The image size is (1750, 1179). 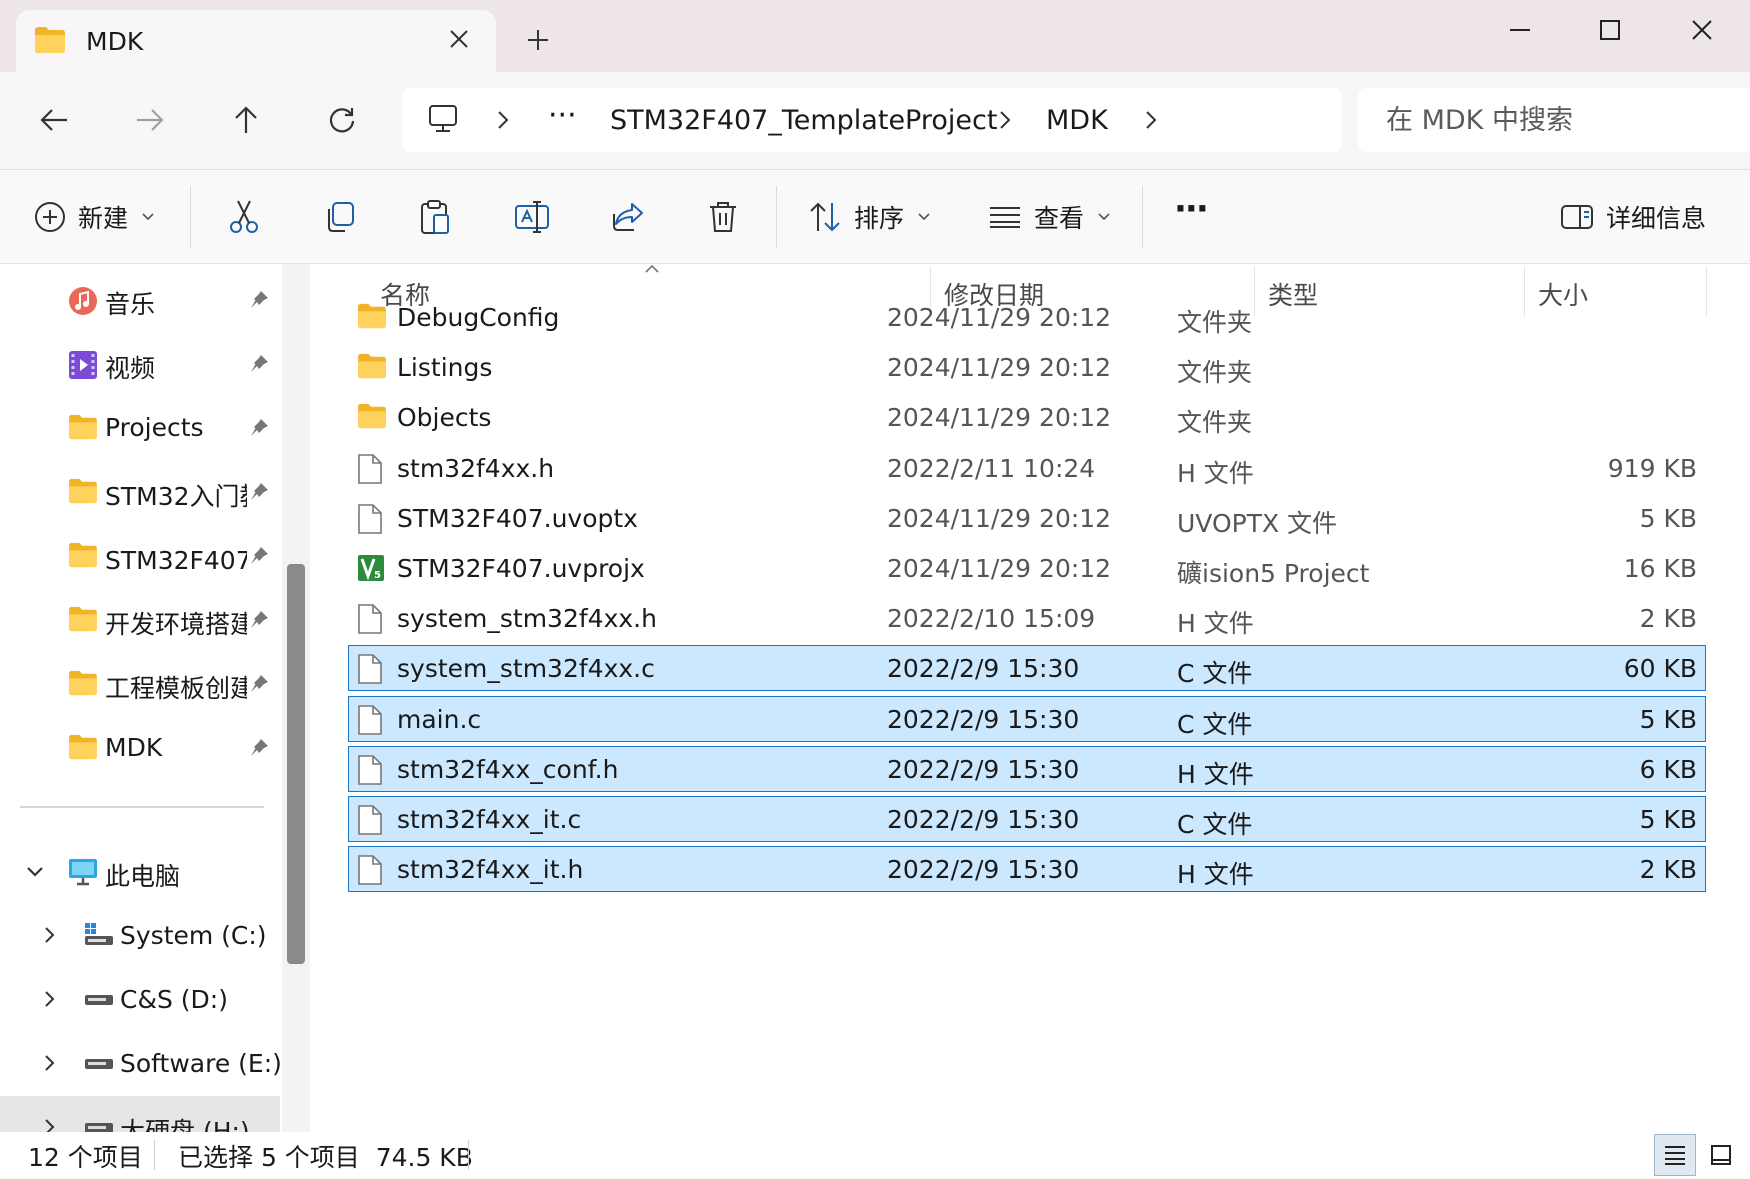 What do you see at coordinates (1077, 120) in the screenshot?
I see `breadcrumb-mdk: MDK` at bounding box center [1077, 120].